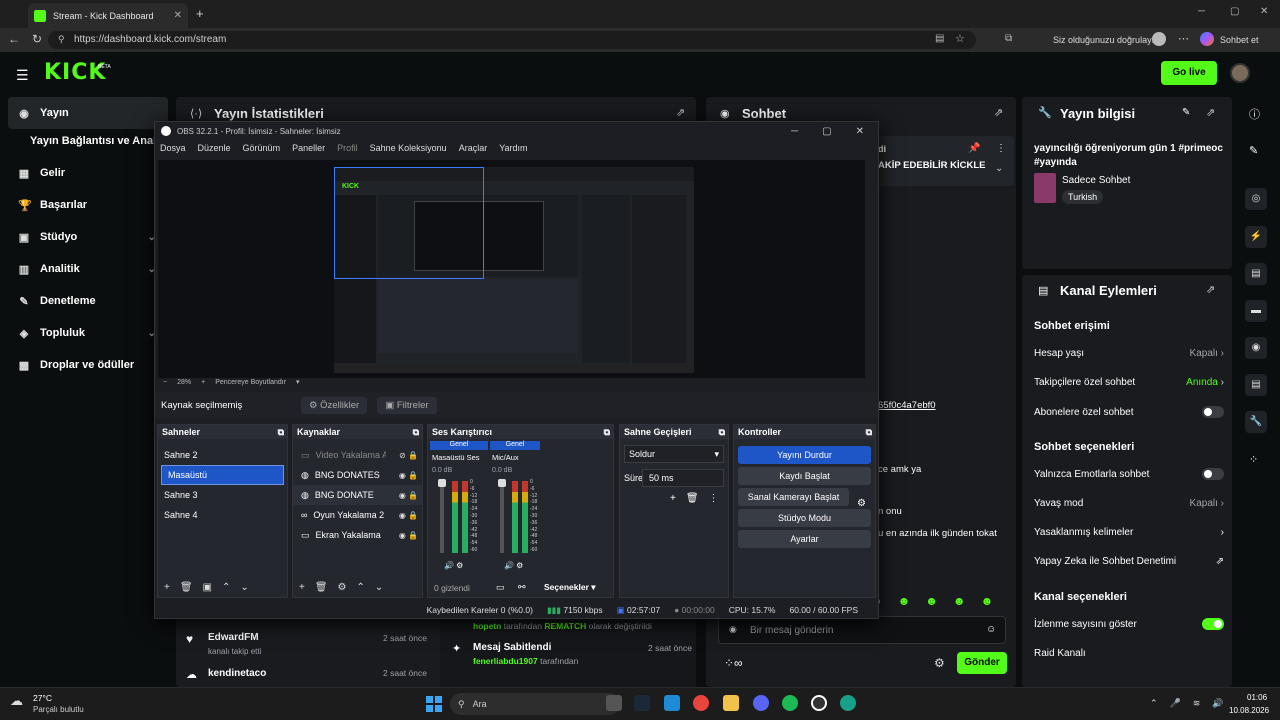  Describe the element at coordinates (1239, 40) in the screenshot. I see `copilot-chat-button: Sohbet et` at that location.